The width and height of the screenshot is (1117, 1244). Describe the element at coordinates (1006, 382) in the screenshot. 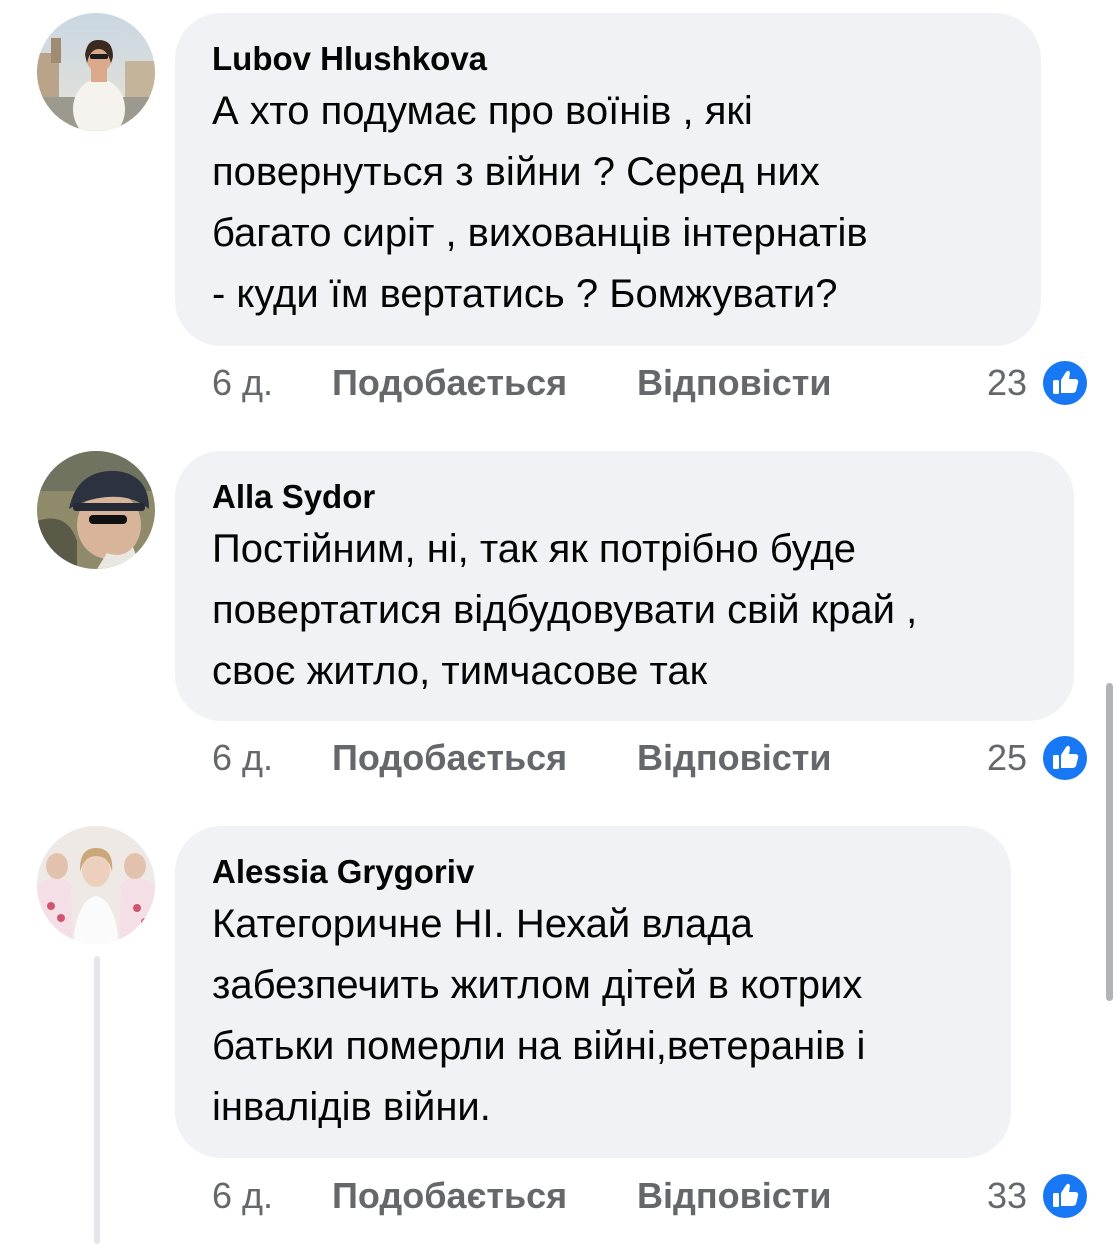

I see `reaction-count: 23` at that location.